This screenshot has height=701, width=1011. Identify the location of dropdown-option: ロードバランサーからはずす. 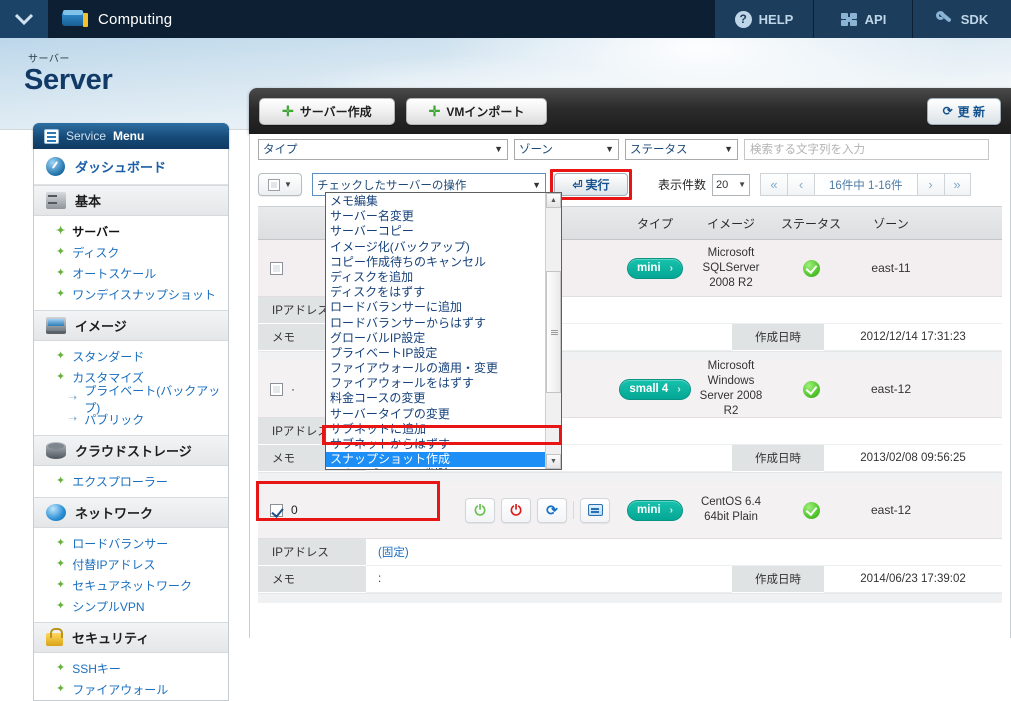
(435, 323).